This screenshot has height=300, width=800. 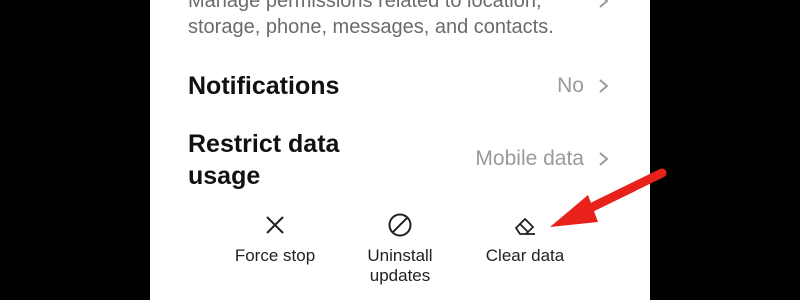 I want to click on uninstall-updates-label: Uninstall updates, so click(x=400, y=265).